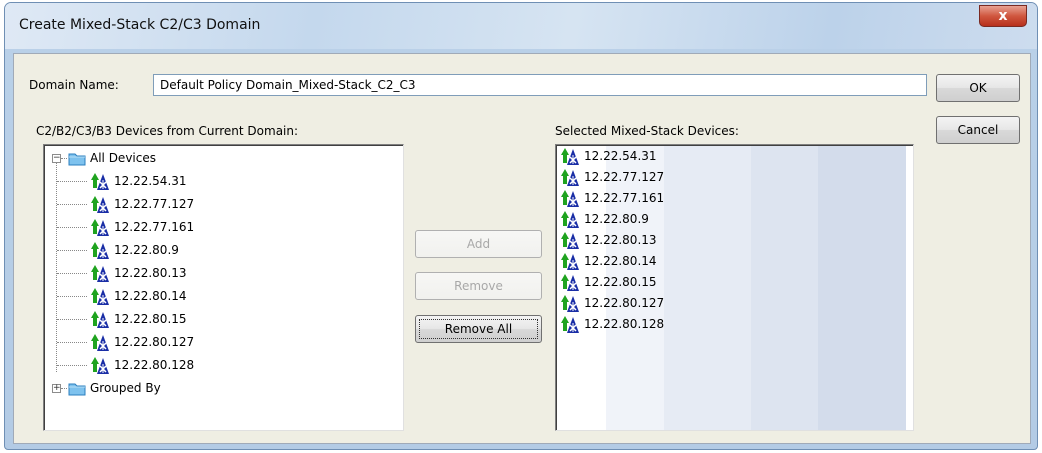  What do you see at coordinates (214, 181) in the screenshot?
I see `tree-device-item: 12.22.54.31` at bounding box center [214, 181].